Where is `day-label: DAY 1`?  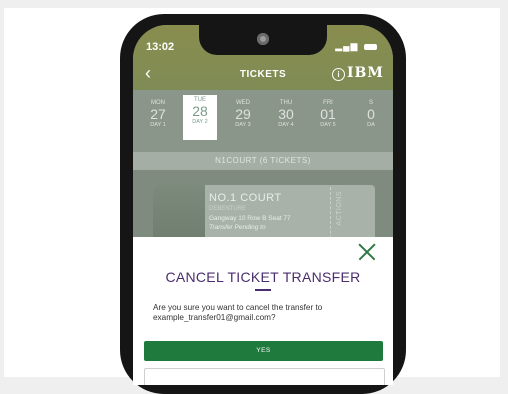 day-label: DAY 1 is located at coordinates (158, 125).